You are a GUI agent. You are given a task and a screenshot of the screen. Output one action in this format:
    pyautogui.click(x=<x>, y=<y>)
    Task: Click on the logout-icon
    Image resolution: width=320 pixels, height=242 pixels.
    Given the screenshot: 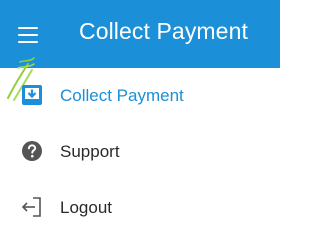 What is the action you would take?
    pyautogui.click(x=31, y=207)
    